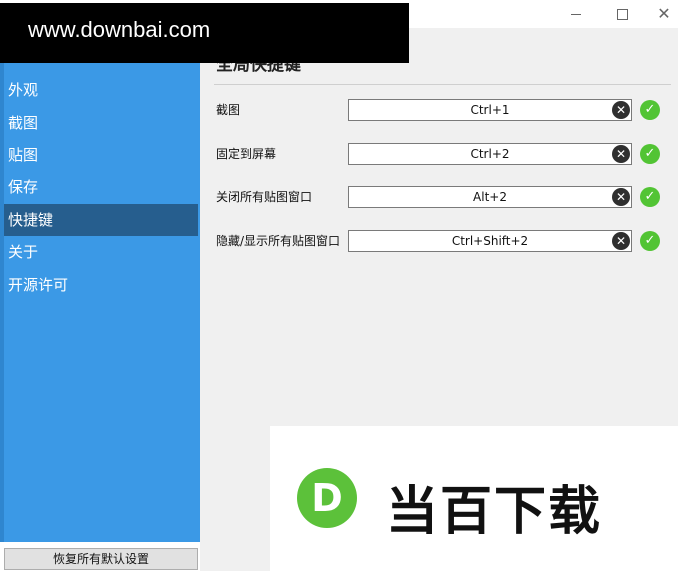 This screenshot has width=678, height=571. I want to click on sidebar-item-screenshot: 截图, so click(101, 123).